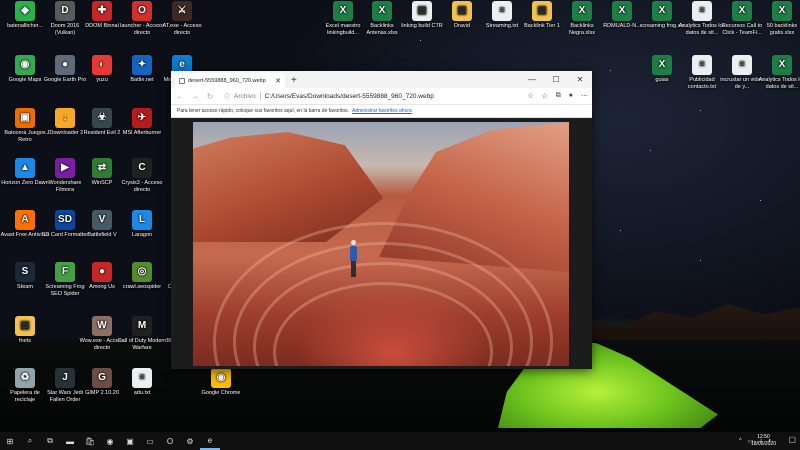 The height and width of the screenshot is (450, 800). I want to click on app-icon: ✈, so click(142, 118).